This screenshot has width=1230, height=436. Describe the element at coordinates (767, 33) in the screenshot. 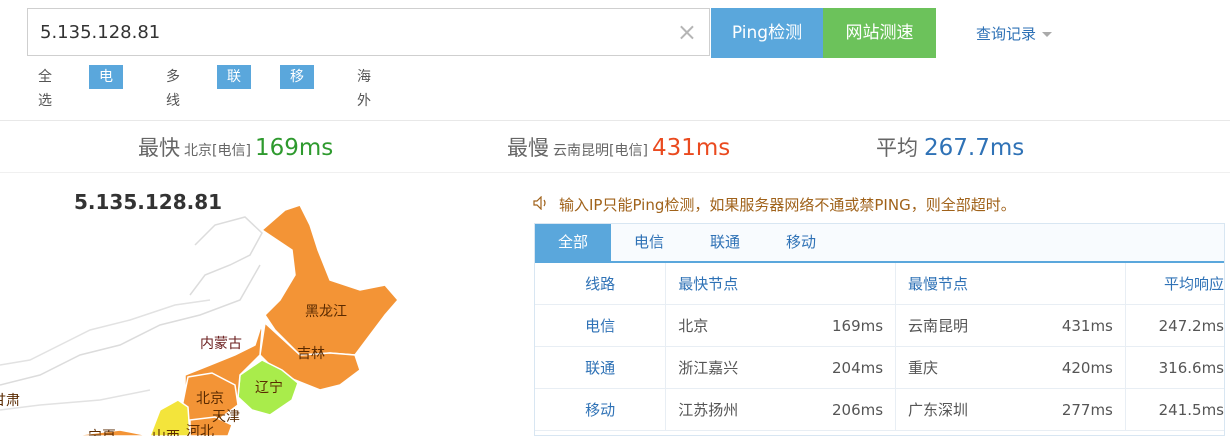

I see `ping-check-button: Ping检测` at that location.